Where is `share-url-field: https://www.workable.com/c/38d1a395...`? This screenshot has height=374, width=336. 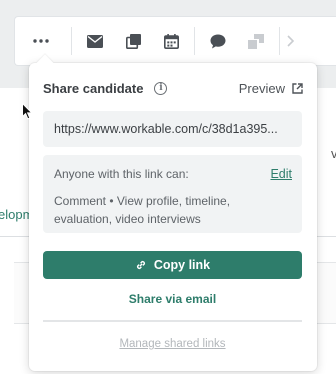 share-url-field: https://www.workable.com/c/38d1a395... is located at coordinates (172, 129).